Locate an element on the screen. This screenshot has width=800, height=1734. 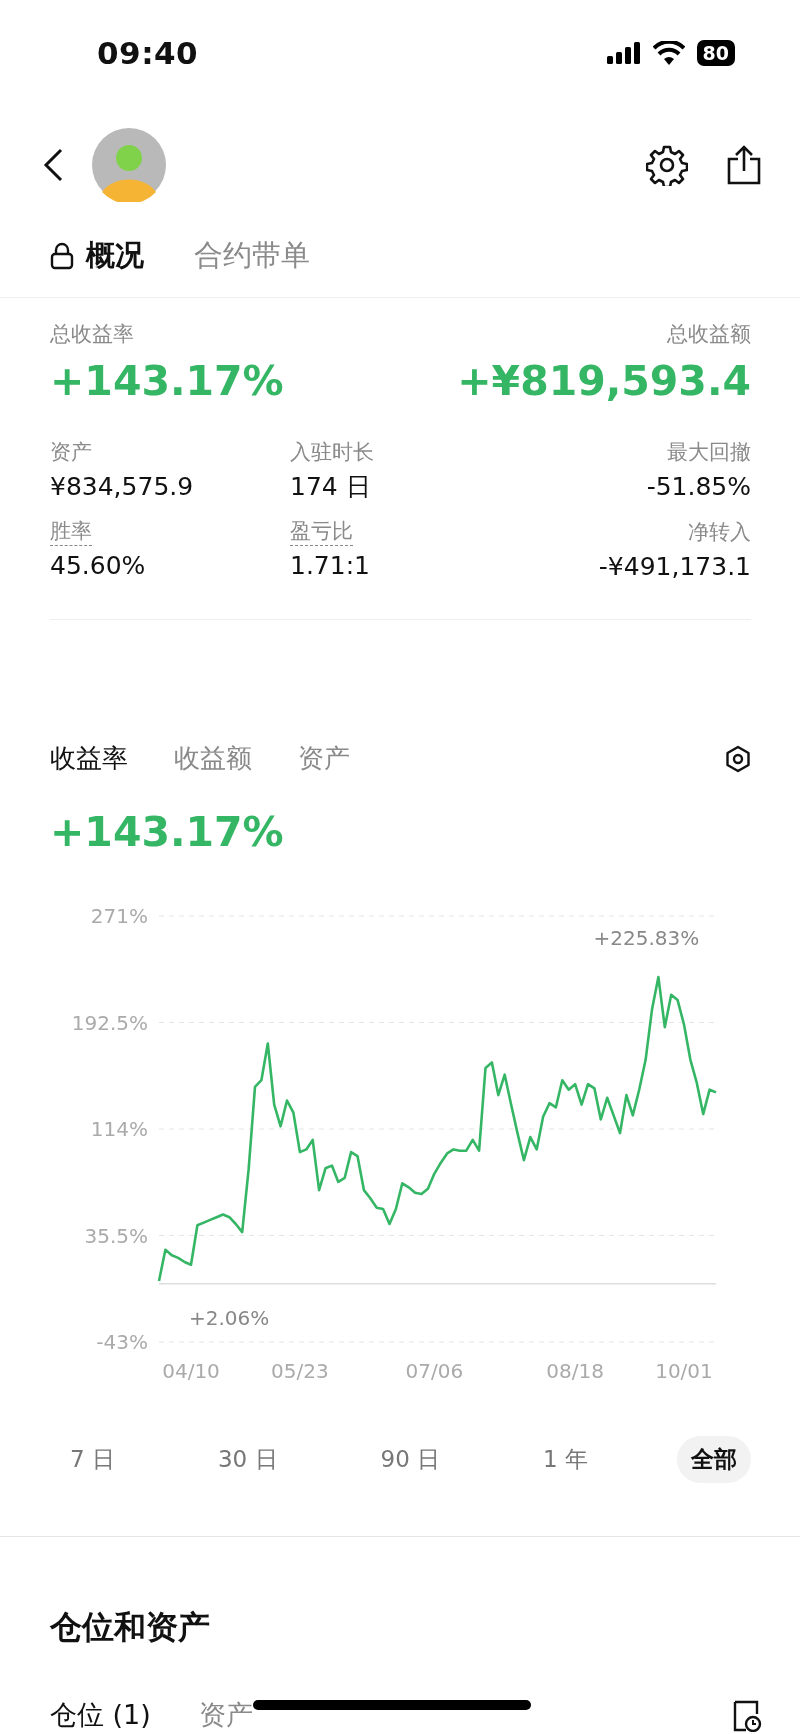
axis-label: 35.5% is located at coordinates (116, 1235).